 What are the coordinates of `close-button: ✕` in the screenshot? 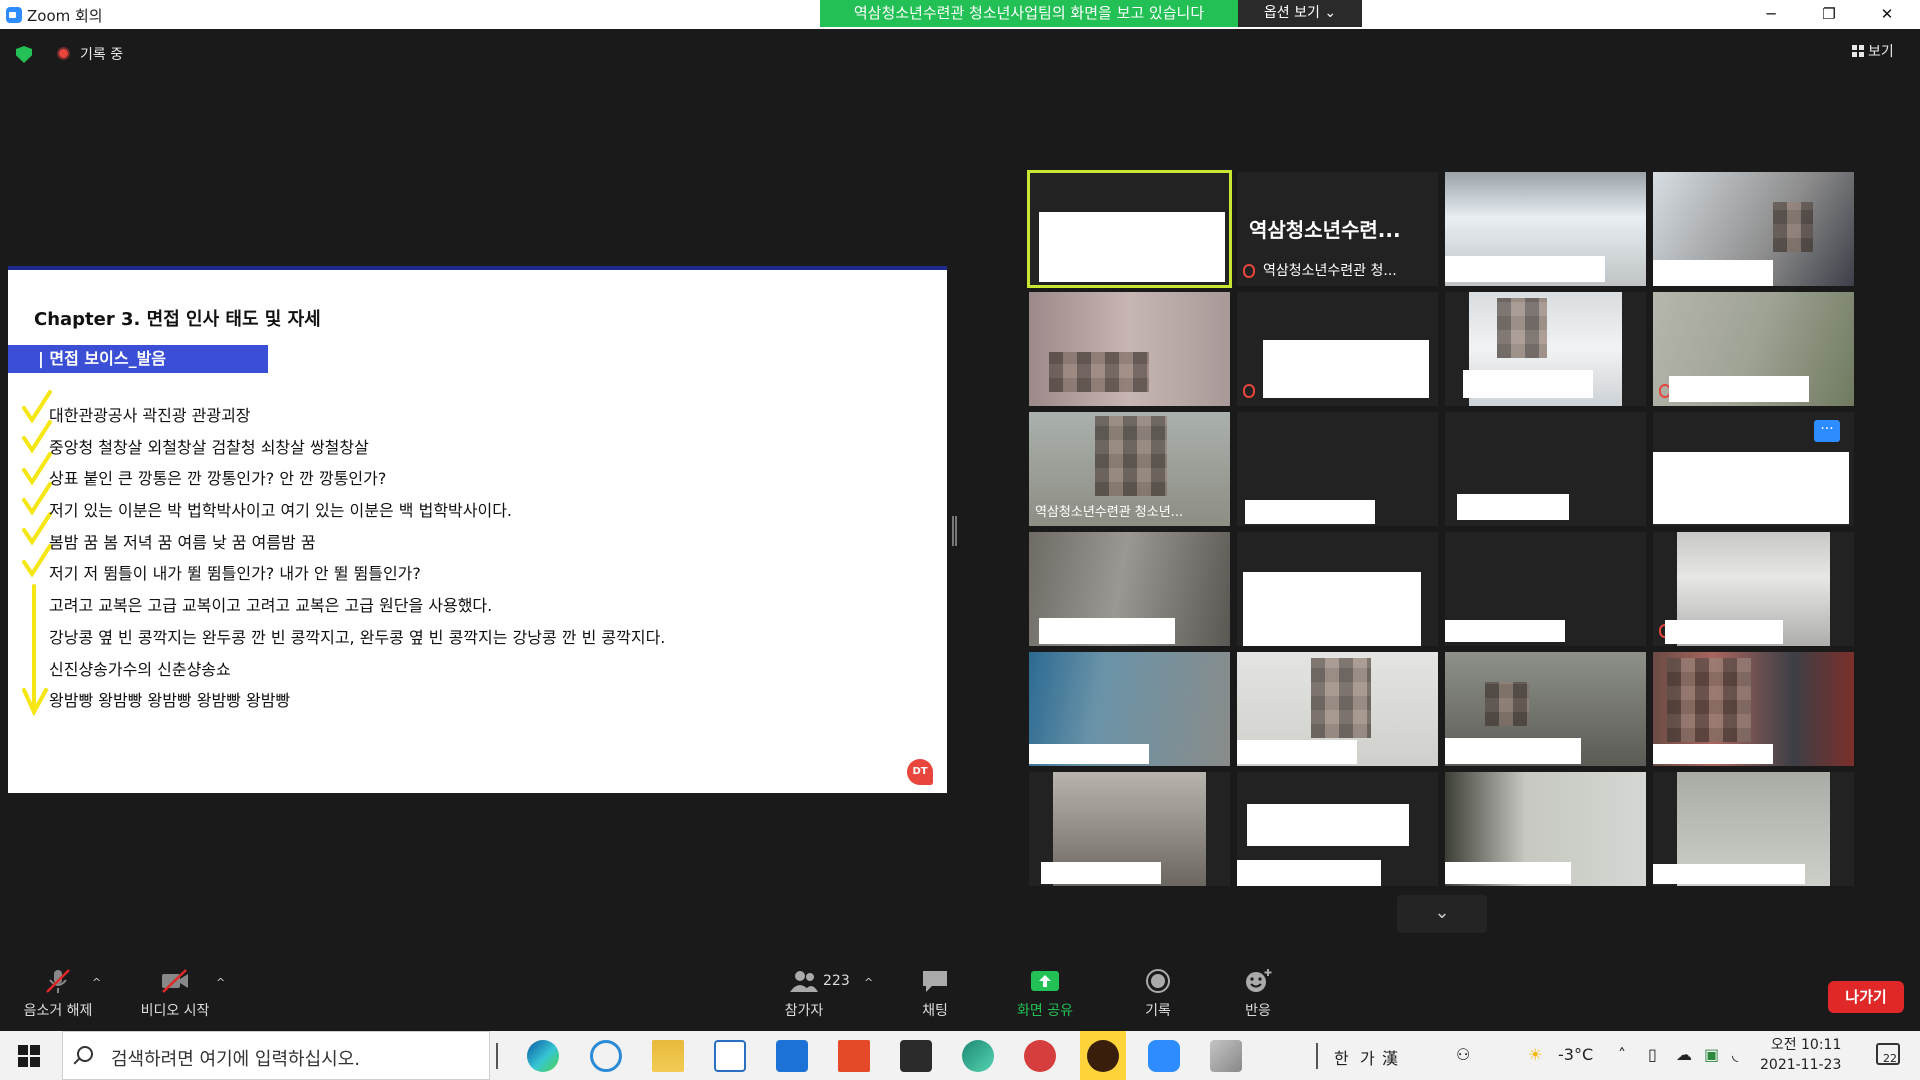 It's located at (1887, 14).